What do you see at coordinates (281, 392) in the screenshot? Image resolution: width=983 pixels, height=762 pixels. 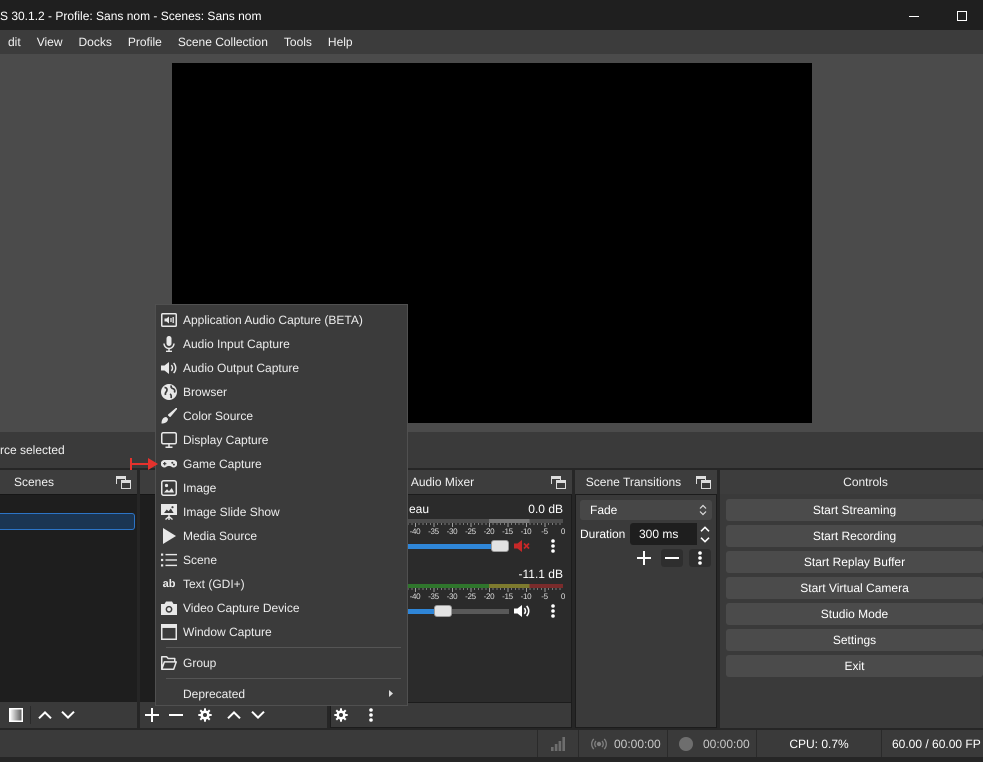 I see `context-menu-item: Browser` at bounding box center [281, 392].